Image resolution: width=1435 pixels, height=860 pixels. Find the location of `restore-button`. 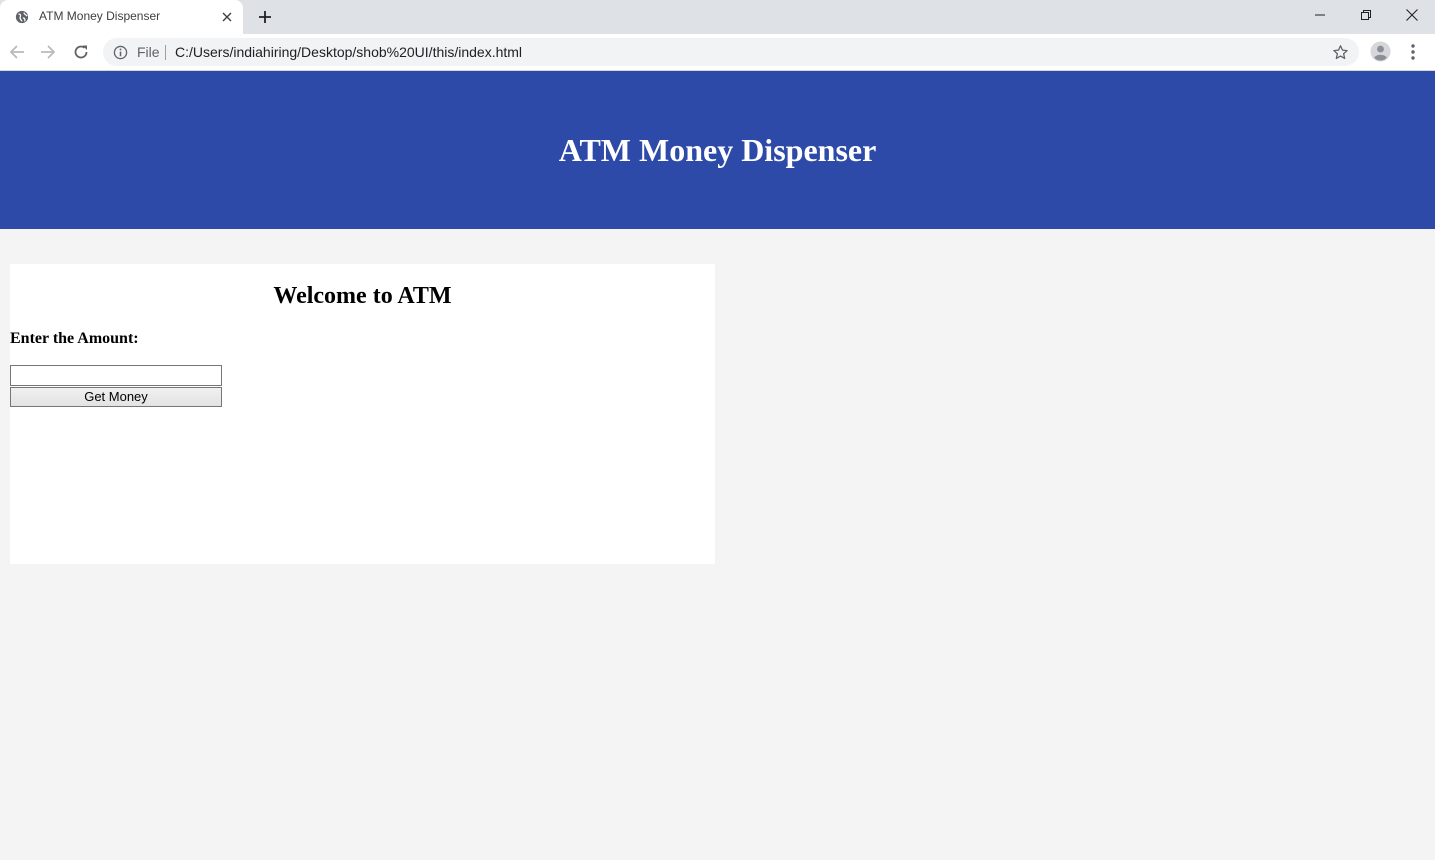

restore-button is located at coordinates (1366, 15).